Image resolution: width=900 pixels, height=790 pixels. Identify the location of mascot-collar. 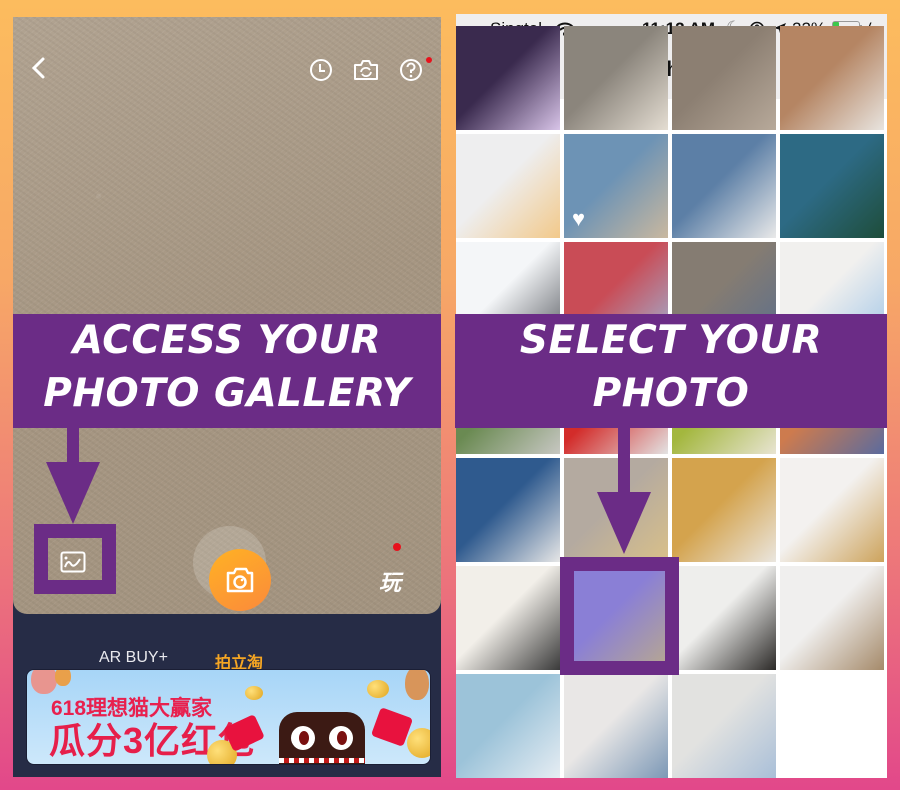
(322, 760).